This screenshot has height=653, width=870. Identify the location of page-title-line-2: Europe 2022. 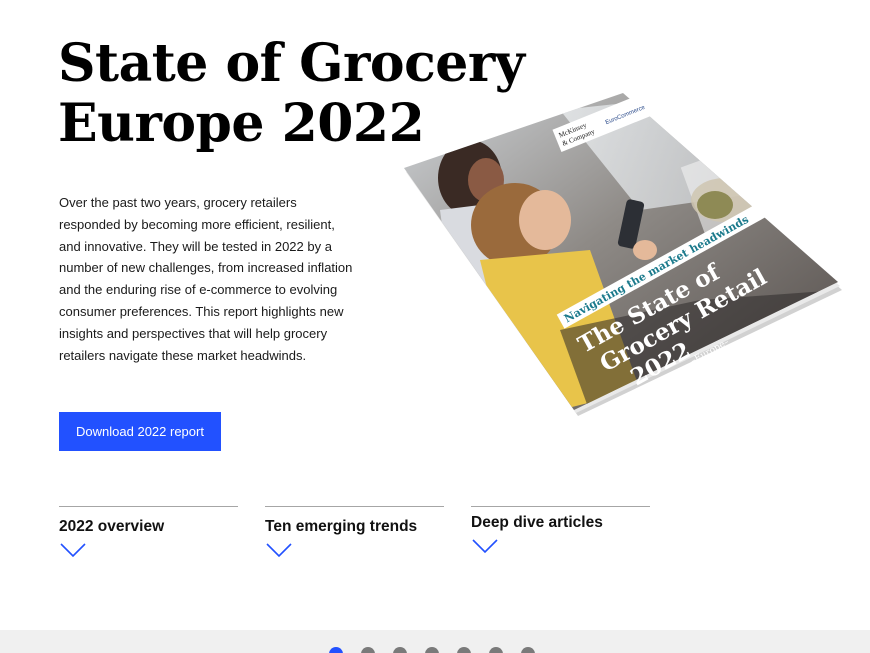
(241, 123).